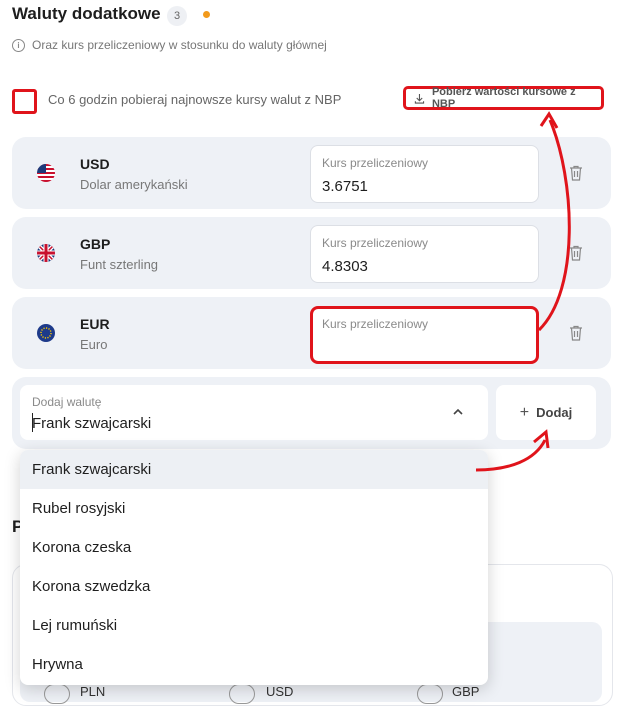 The height and width of the screenshot is (706, 619). Describe the element at coordinates (94, 344) in the screenshot. I see `currency-name: Euro` at that location.